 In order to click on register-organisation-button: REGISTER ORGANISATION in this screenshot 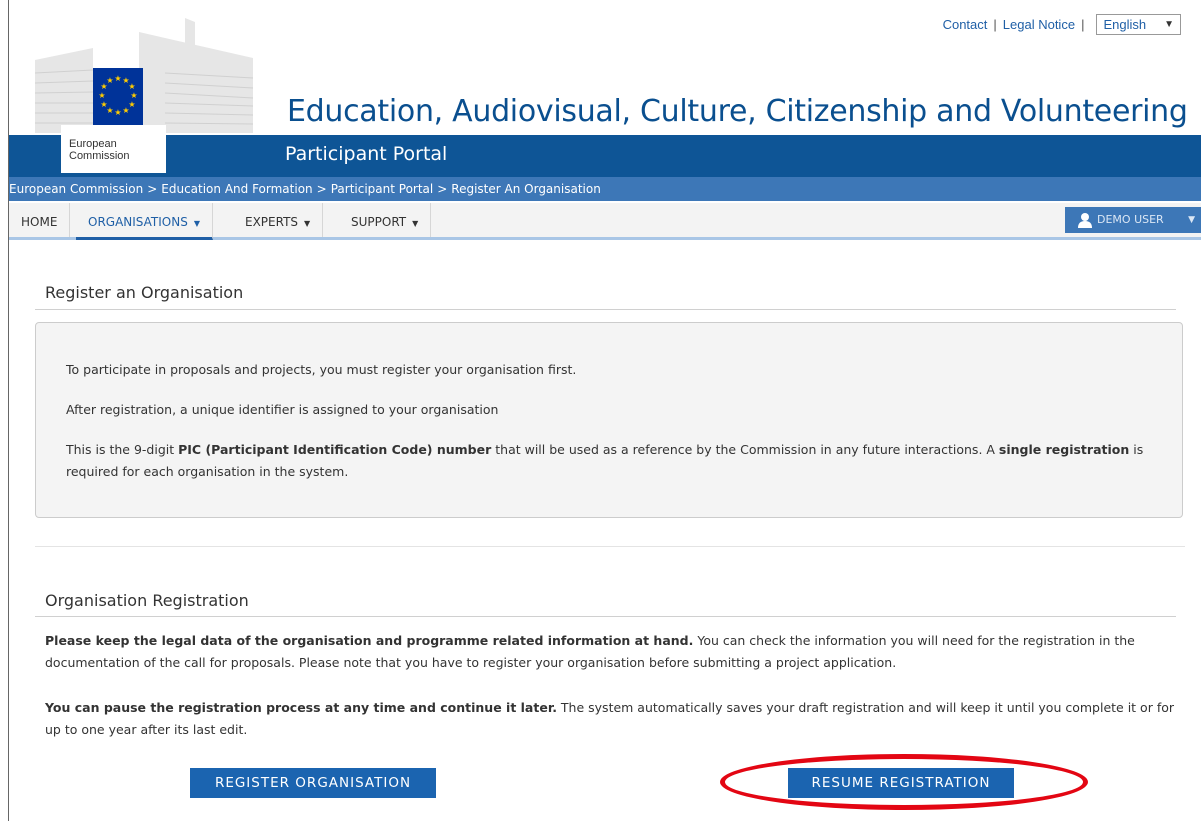, I will do `click(313, 783)`.